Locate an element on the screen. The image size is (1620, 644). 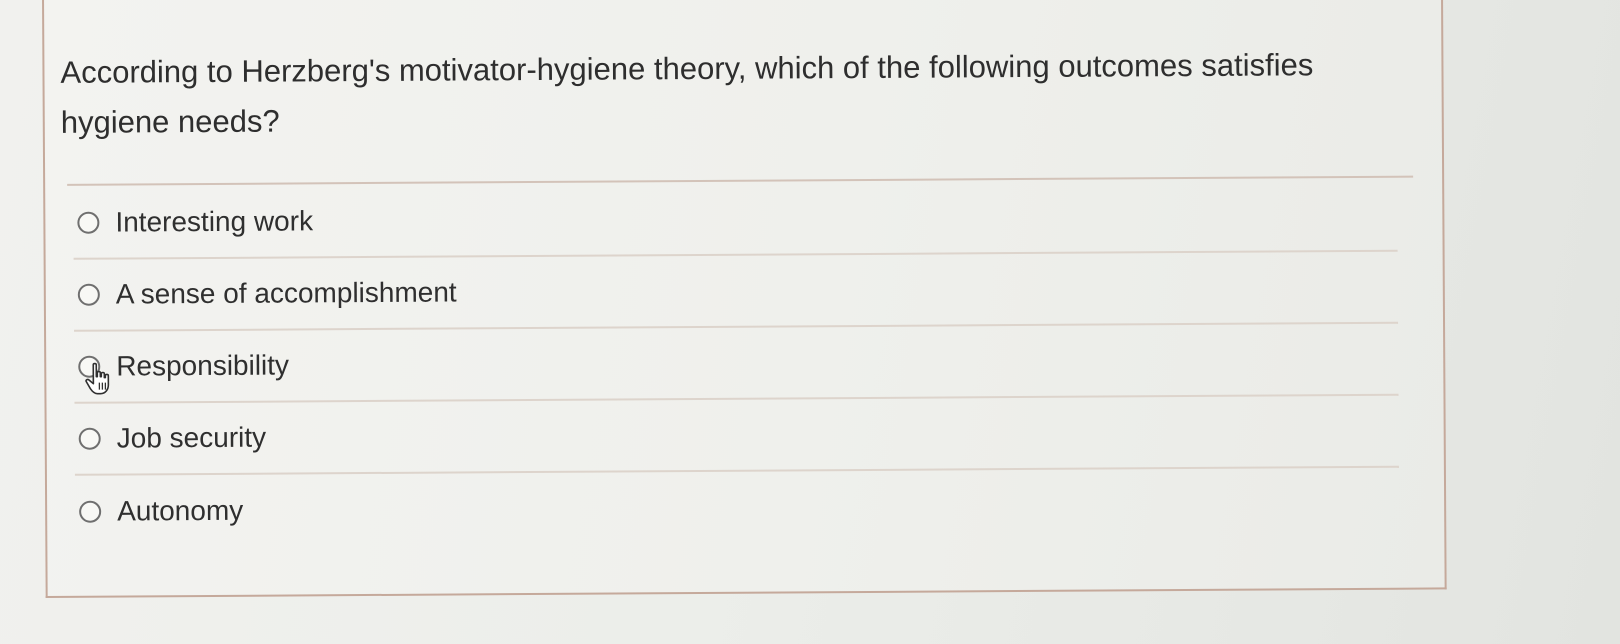
answer-option-autonomy: Autonomy is located at coordinates (737, 508).